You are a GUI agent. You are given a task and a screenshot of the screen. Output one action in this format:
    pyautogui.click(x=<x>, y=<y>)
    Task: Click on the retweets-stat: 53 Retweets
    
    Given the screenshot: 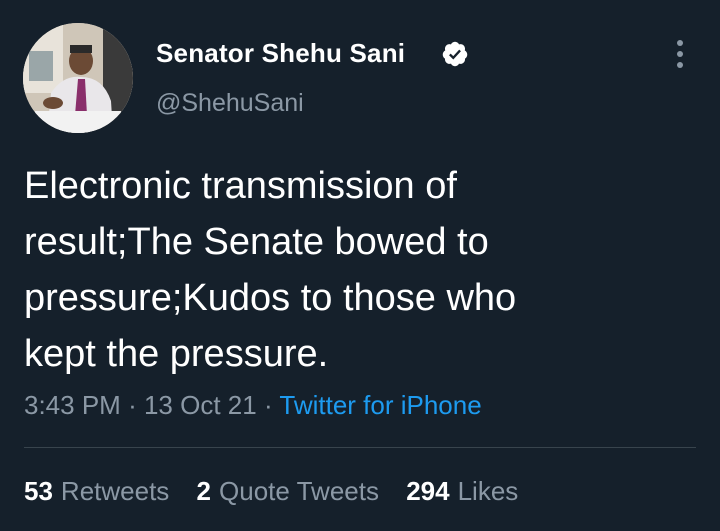 What is the action you would take?
    pyautogui.click(x=96, y=491)
    